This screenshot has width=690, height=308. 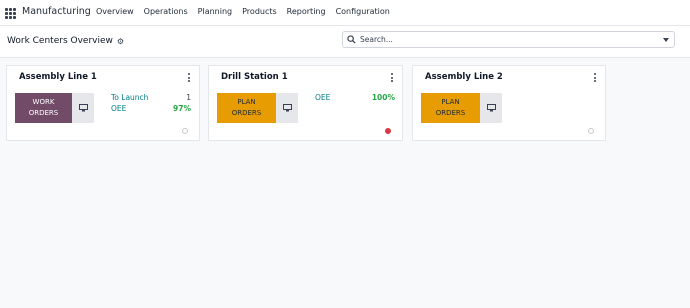 I want to click on search-options-toggle, so click(x=666, y=40).